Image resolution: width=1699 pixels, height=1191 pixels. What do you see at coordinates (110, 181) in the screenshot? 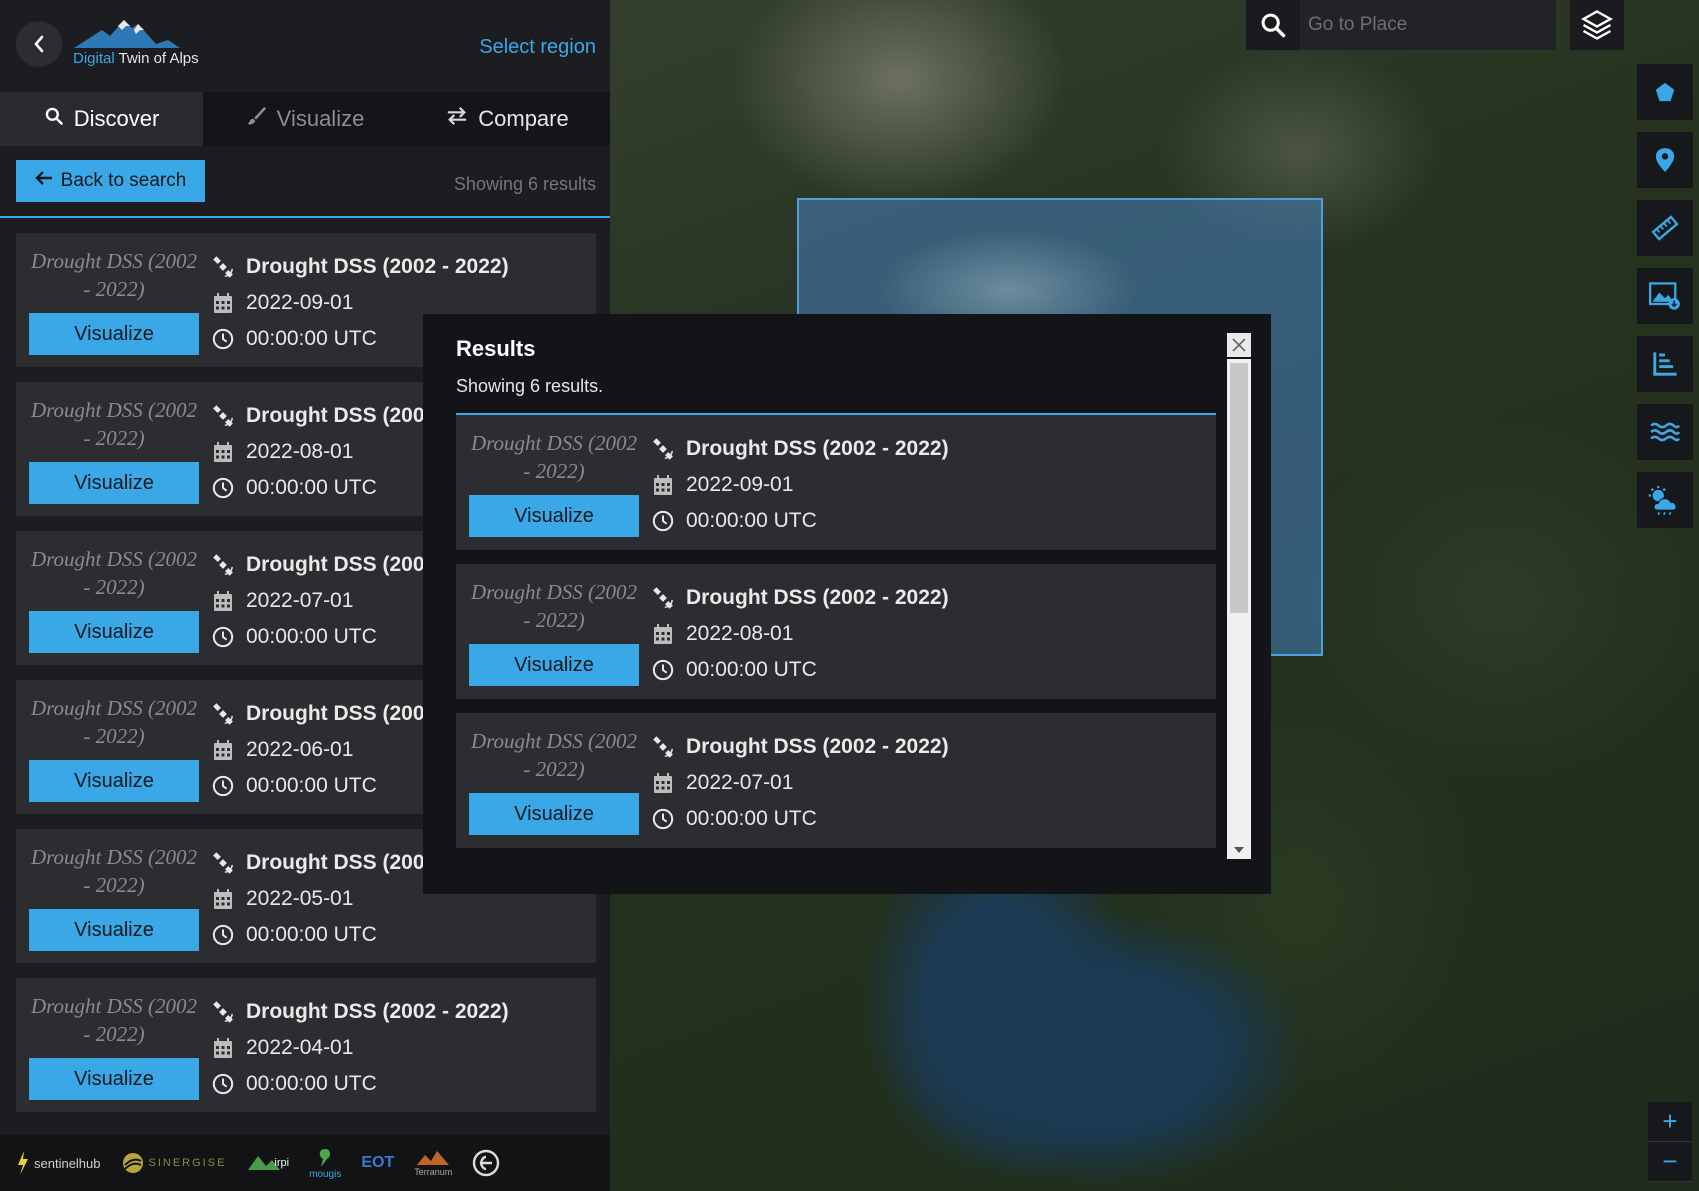
I see `back-to-search-button: Back to search` at bounding box center [110, 181].